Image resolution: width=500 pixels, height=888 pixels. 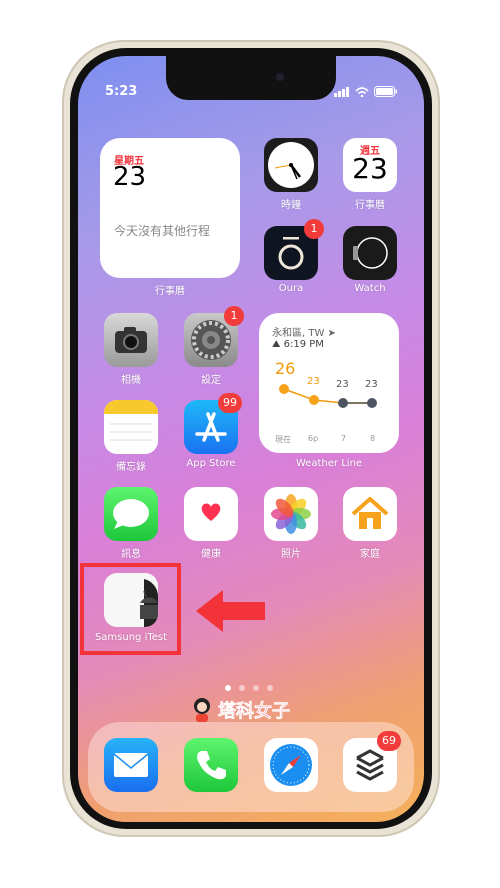 I want to click on app-label: Watch, so click(x=370, y=288).